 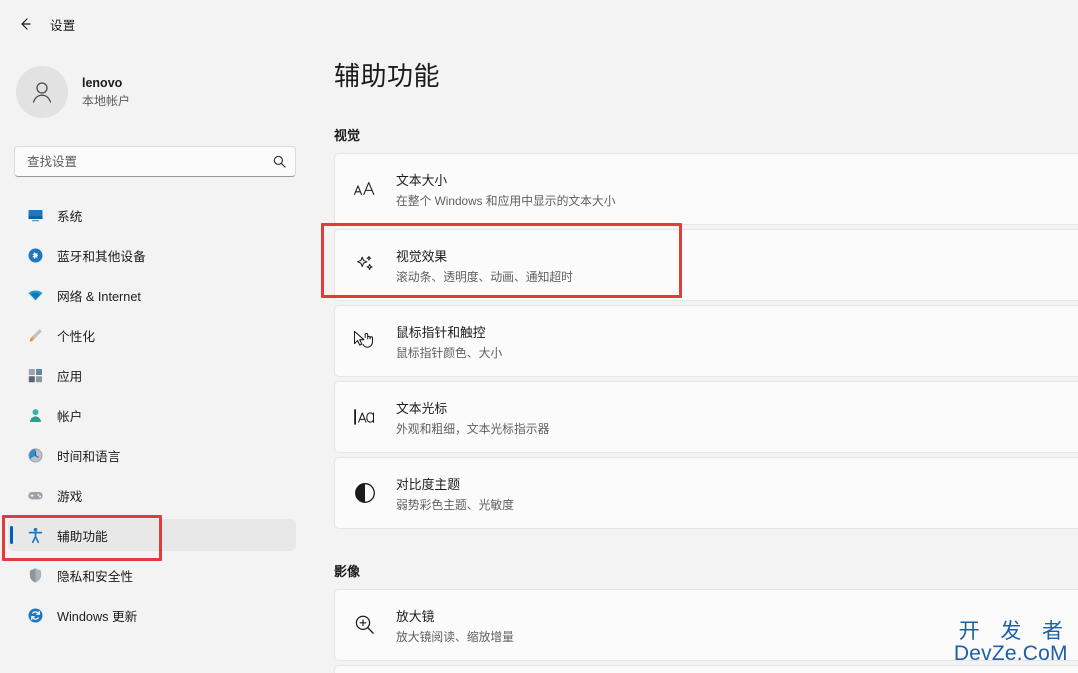 I want to click on card-contrast-themes: 对比度主题 弱势彩色主题、光敏度, so click(x=706, y=493).